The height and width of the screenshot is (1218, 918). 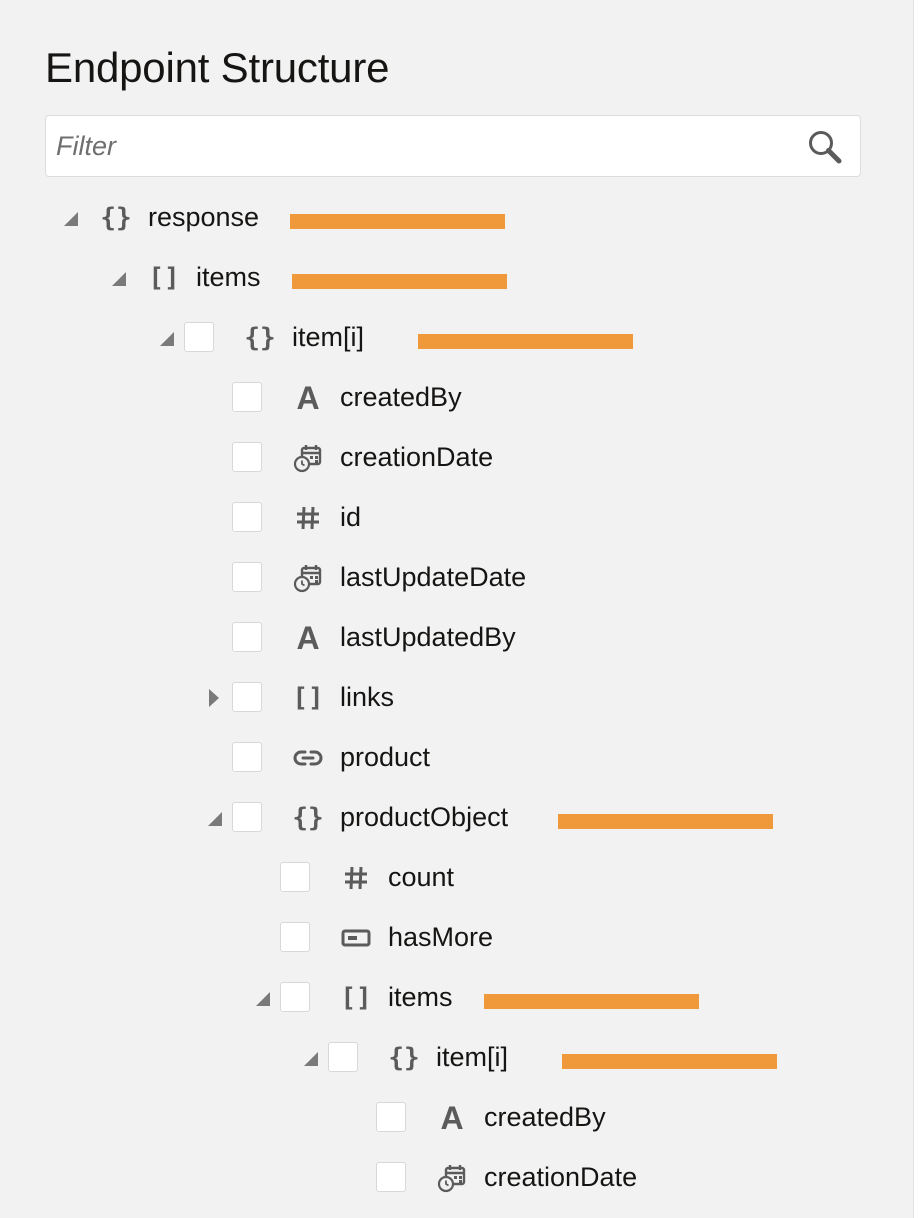 I want to click on node-label: response, so click(x=203, y=217).